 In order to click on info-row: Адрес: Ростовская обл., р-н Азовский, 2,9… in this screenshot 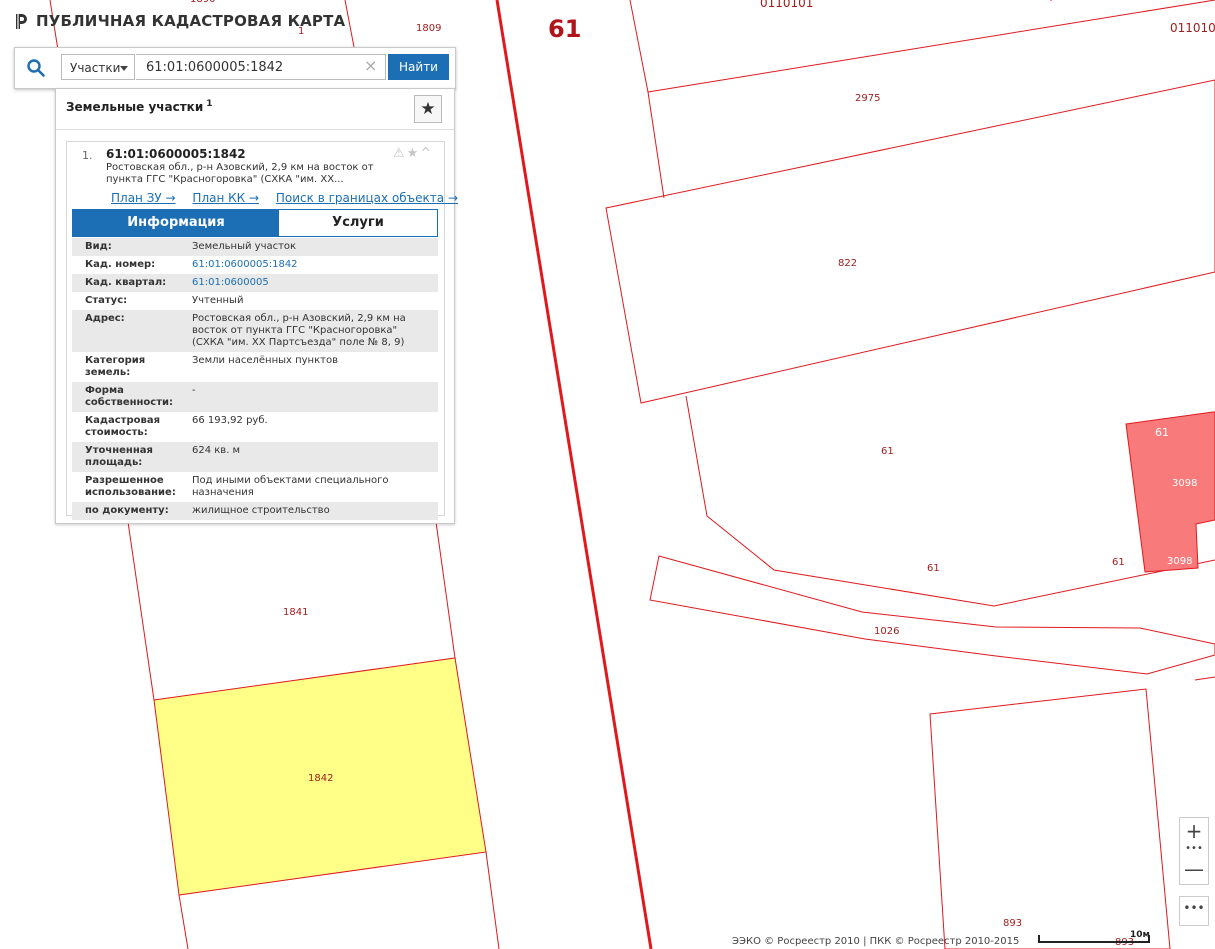, I will do `click(255, 331)`.